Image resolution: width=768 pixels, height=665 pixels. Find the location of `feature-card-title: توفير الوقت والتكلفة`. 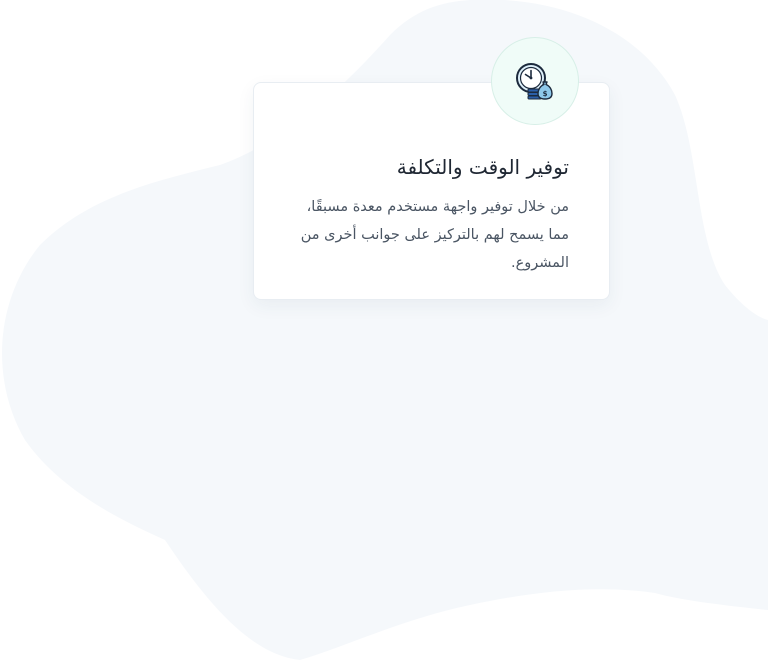

feature-card-title: توفير الوقت والتكلفة is located at coordinates (482, 167).